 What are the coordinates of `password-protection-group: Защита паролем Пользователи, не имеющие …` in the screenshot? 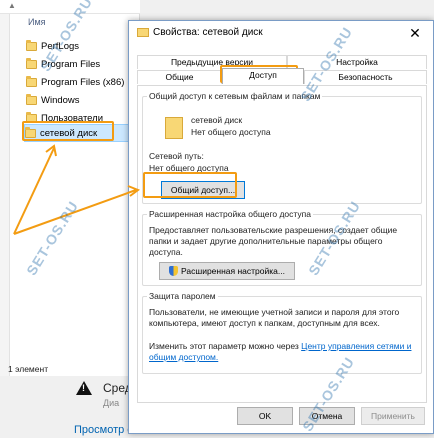 It's located at (282, 332).